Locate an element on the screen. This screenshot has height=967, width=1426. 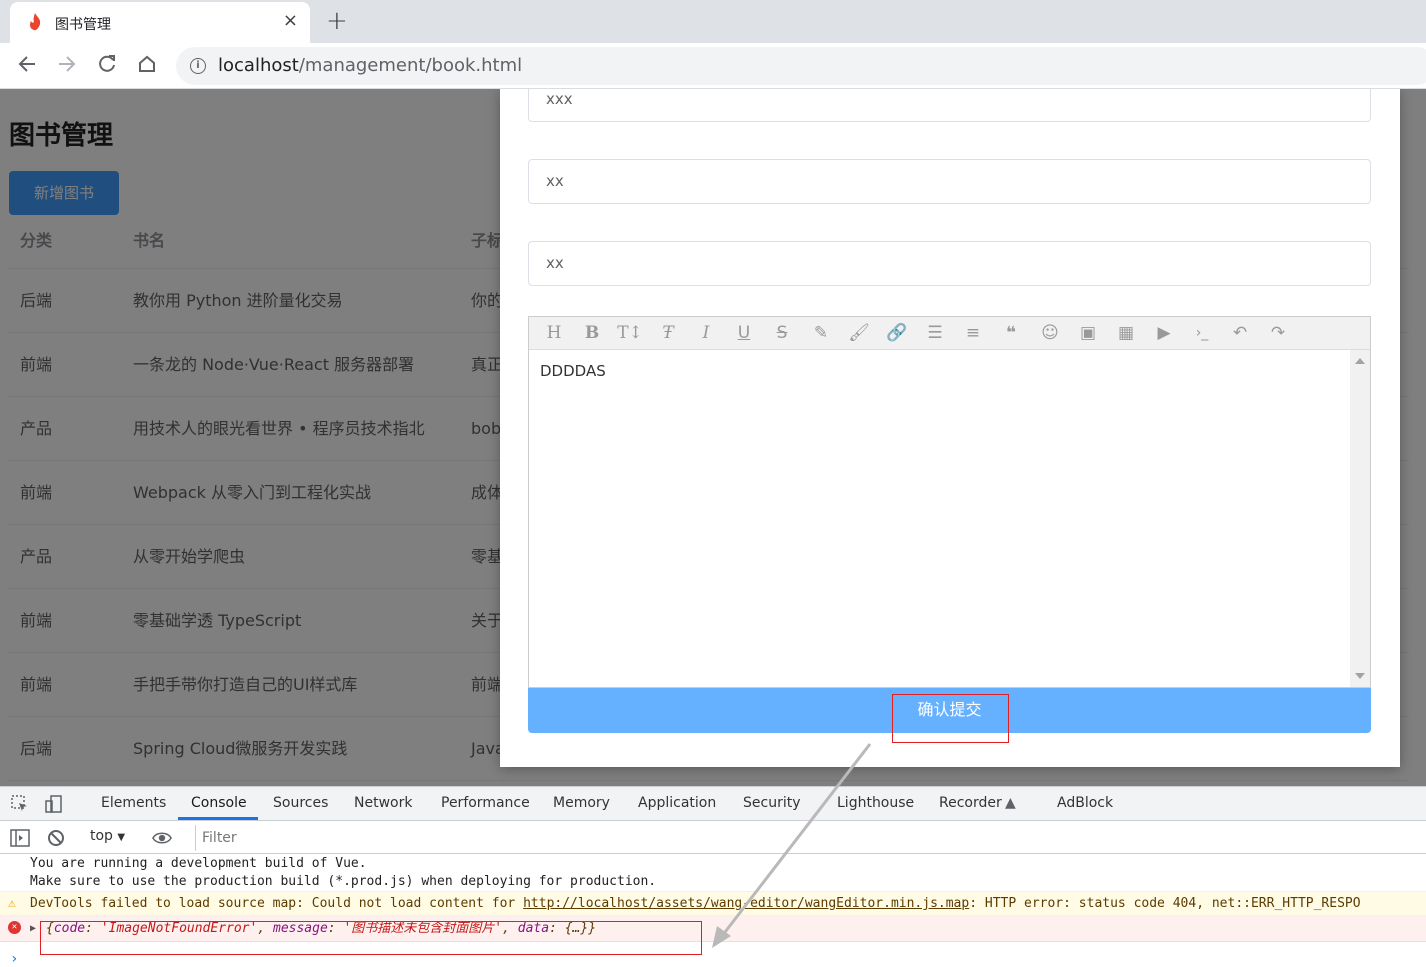
devtools-tab-network: Network is located at coordinates (383, 803).